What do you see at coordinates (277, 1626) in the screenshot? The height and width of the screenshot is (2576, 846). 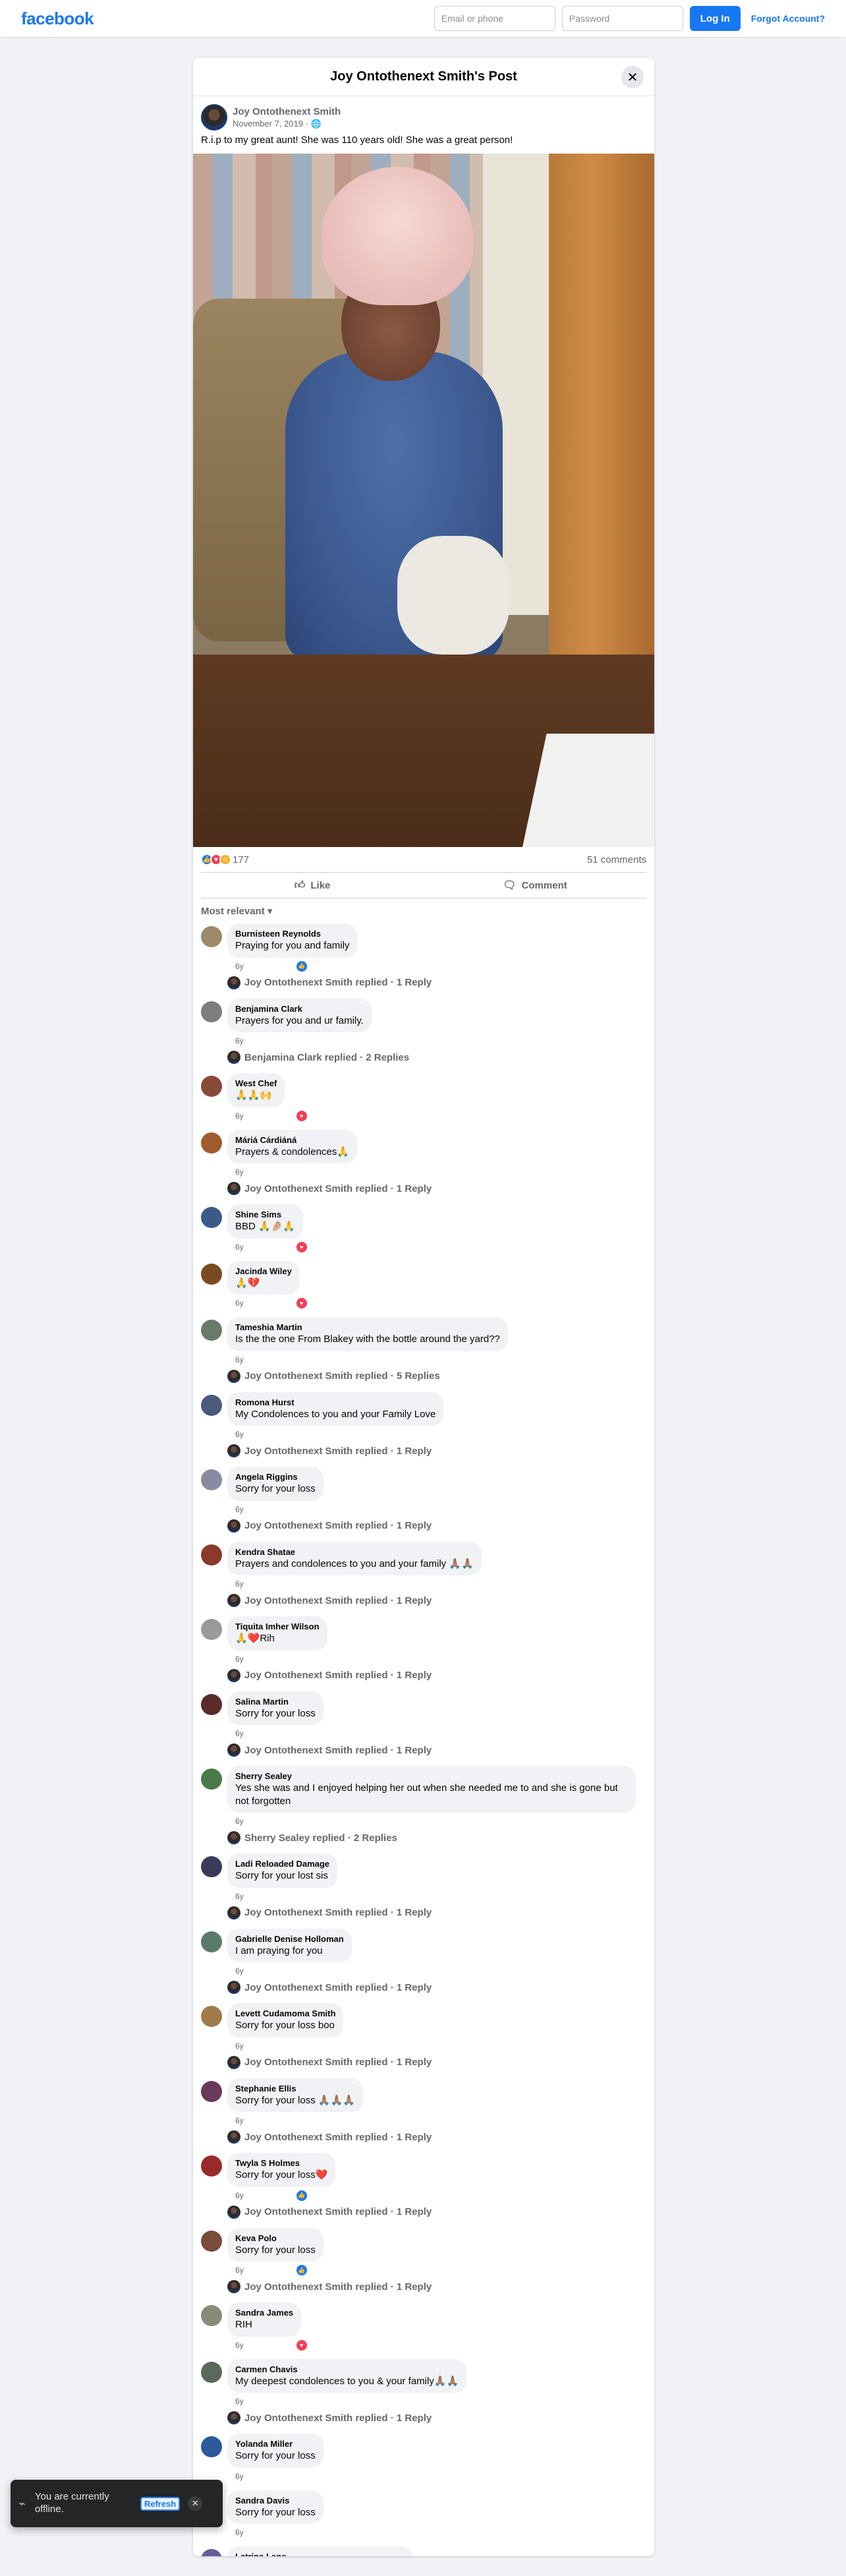 I see `commenter-name: Tiquita Imher Wilson` at bounding box center [277, 1626].